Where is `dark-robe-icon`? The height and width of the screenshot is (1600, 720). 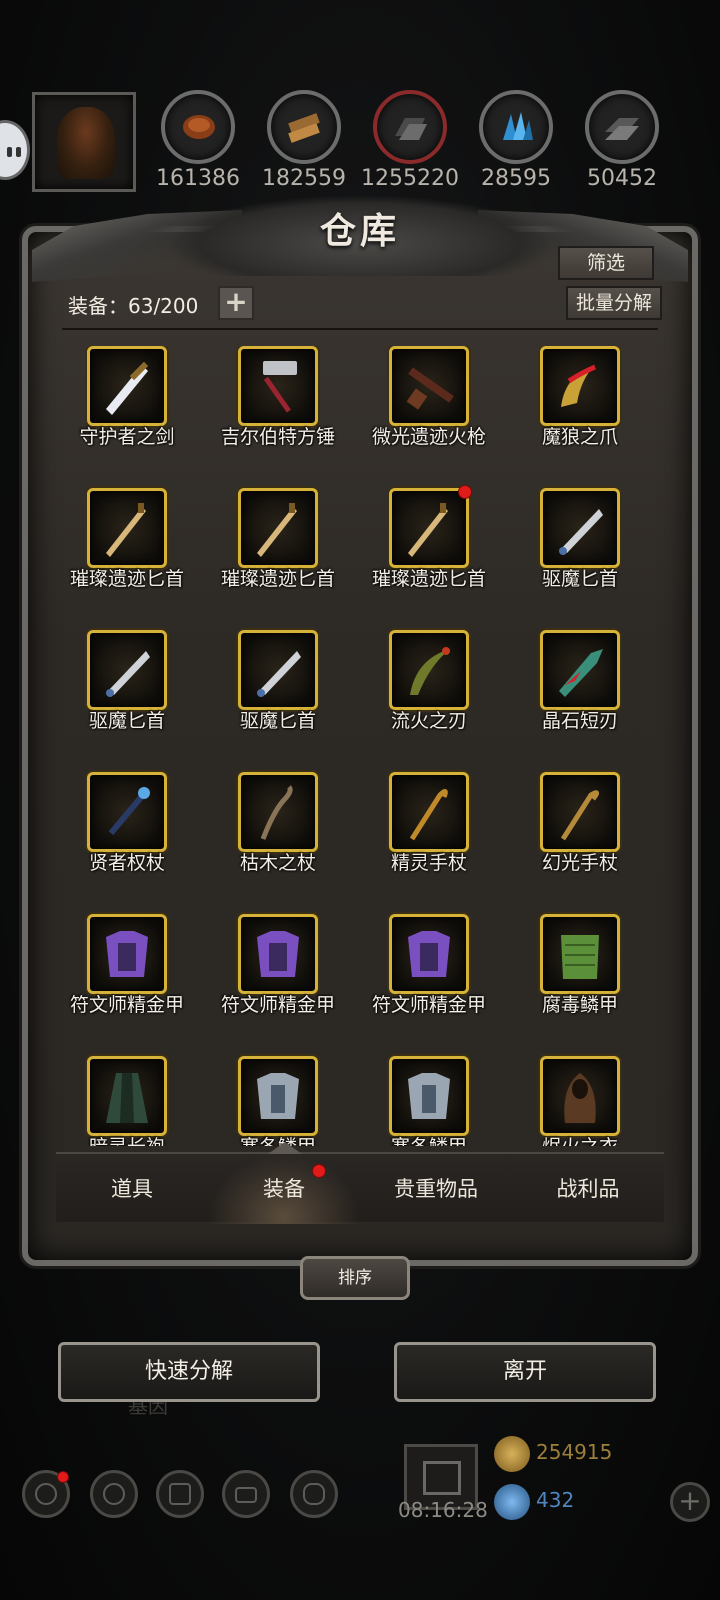
dark-robe-icon is located at coordinates (127, 1098).